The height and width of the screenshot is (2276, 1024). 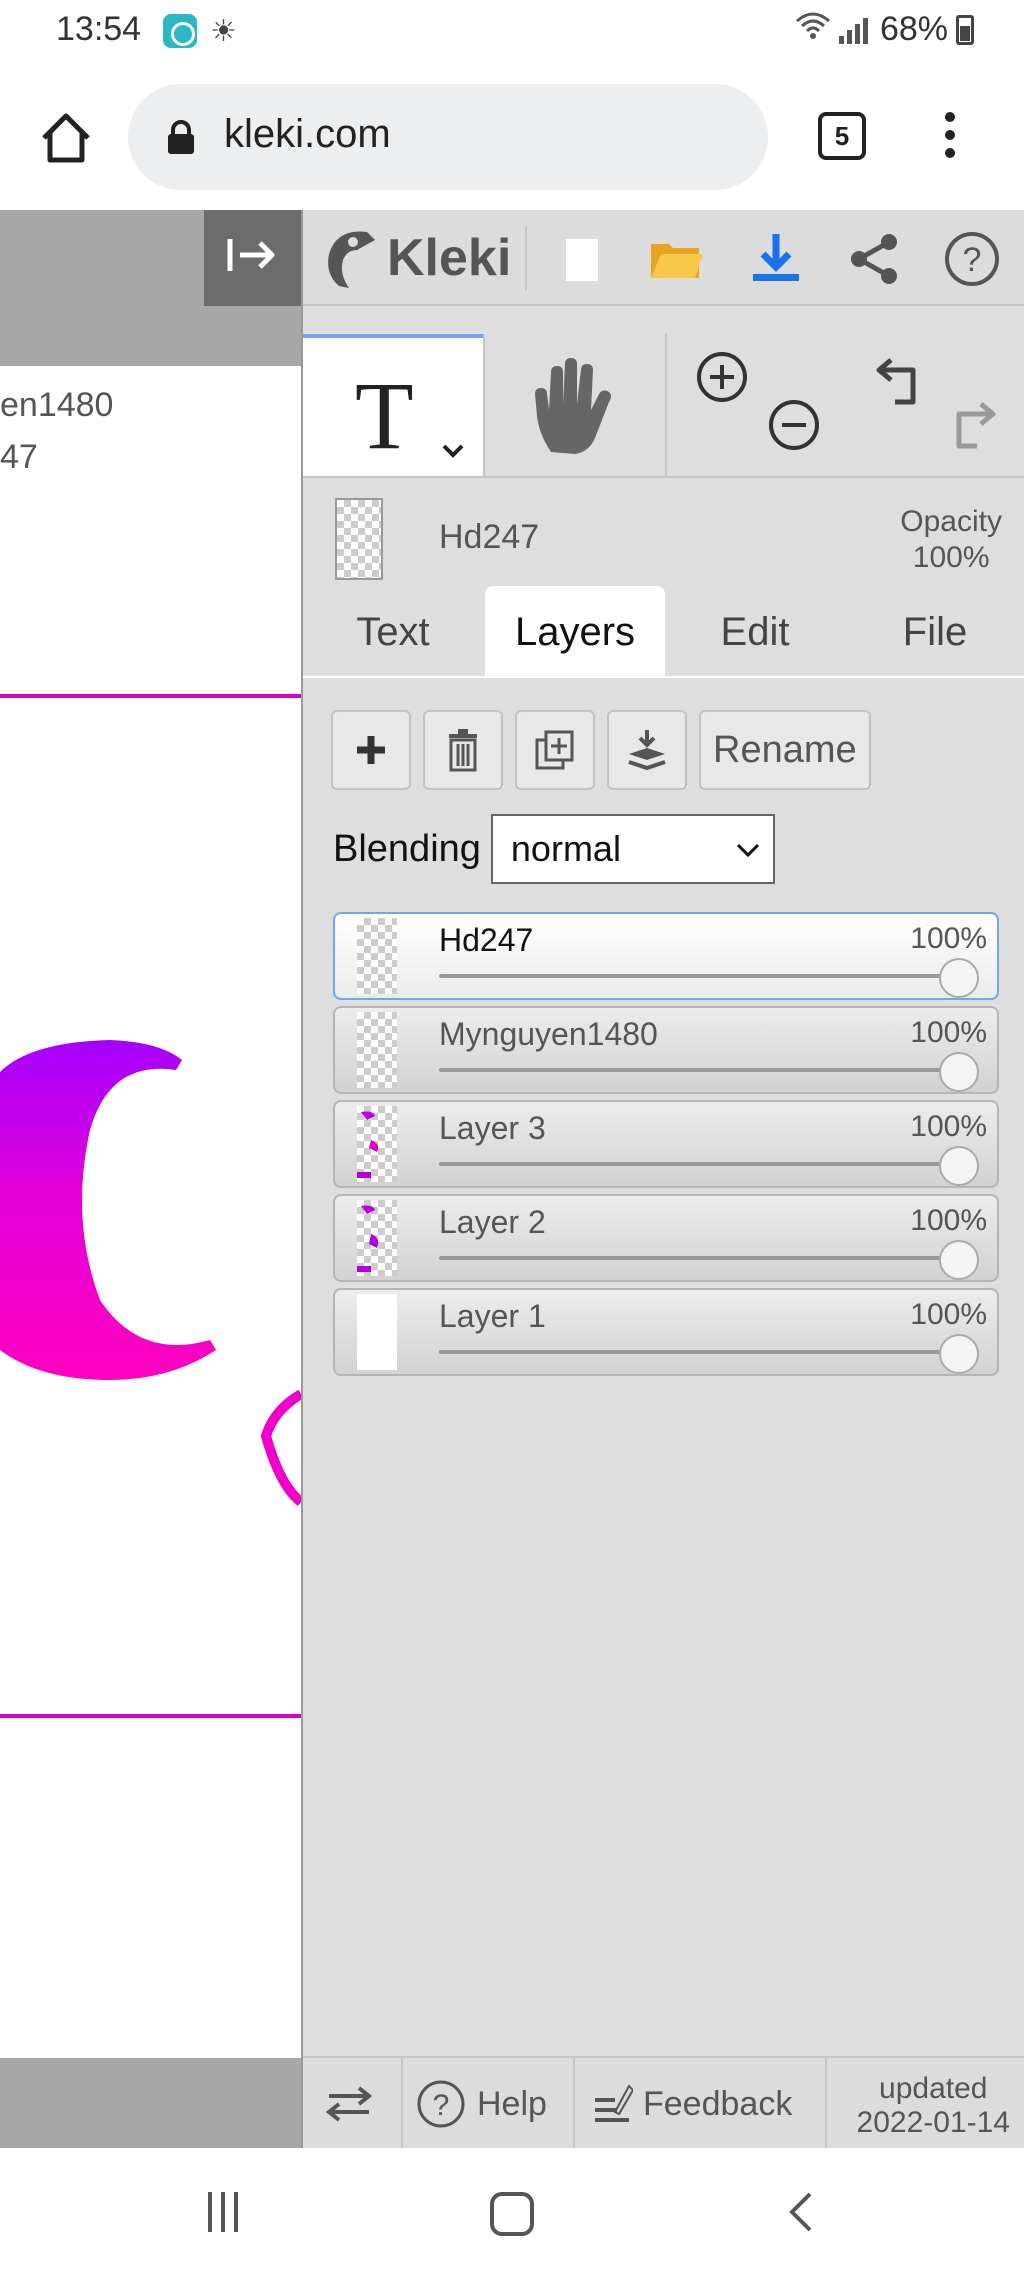 I want to click on help-button: ? Help, so click(x=481, y=2104).